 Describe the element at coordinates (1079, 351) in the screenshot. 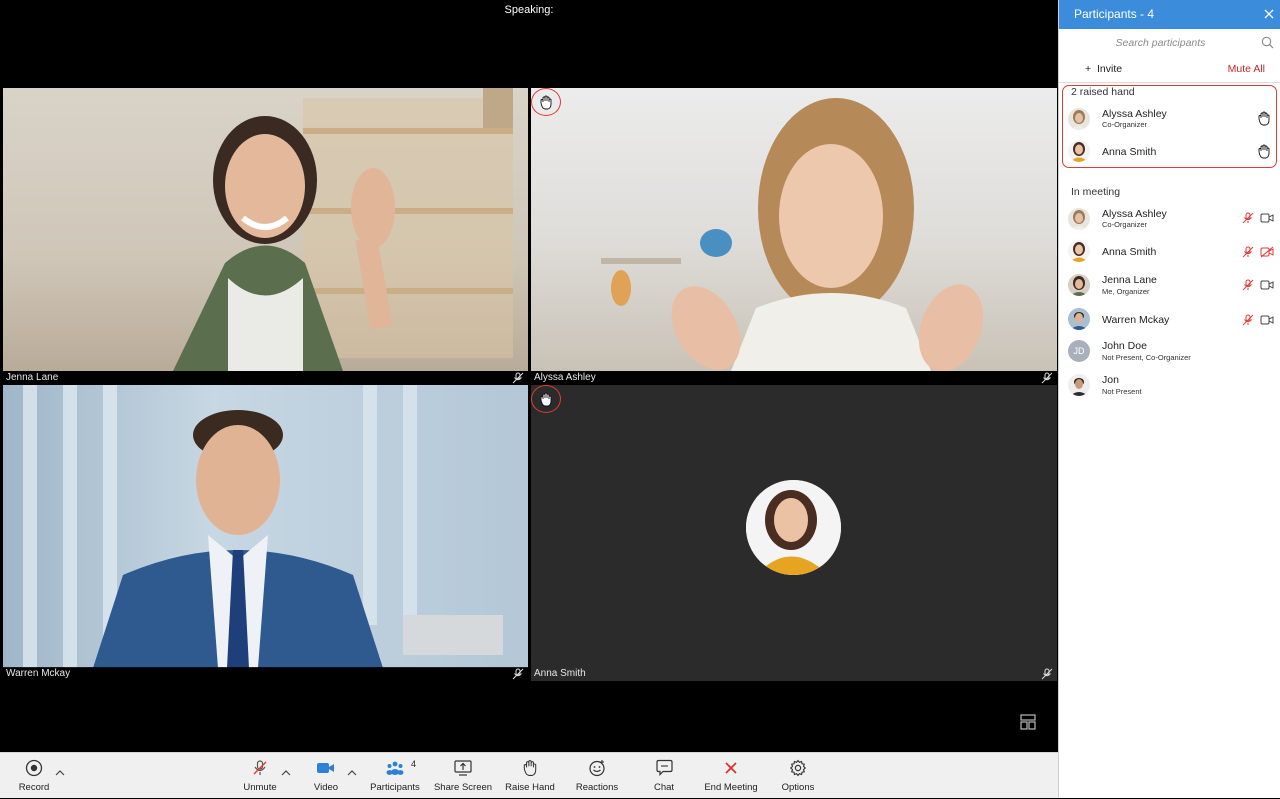

I see `avatar: JD` at that location.